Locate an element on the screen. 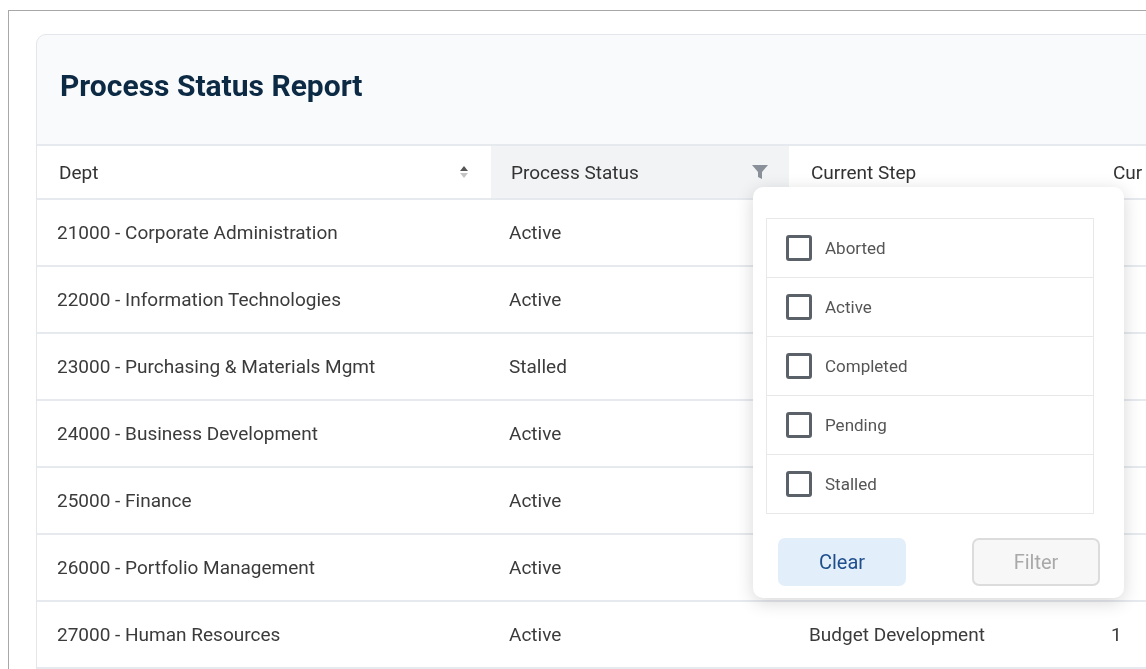 Image resolution: width=1146 pixels, height=669 pixels. table-cell-text: 23000 - Purchasing & Materials Mgmt is located at coordinates (216, 367).